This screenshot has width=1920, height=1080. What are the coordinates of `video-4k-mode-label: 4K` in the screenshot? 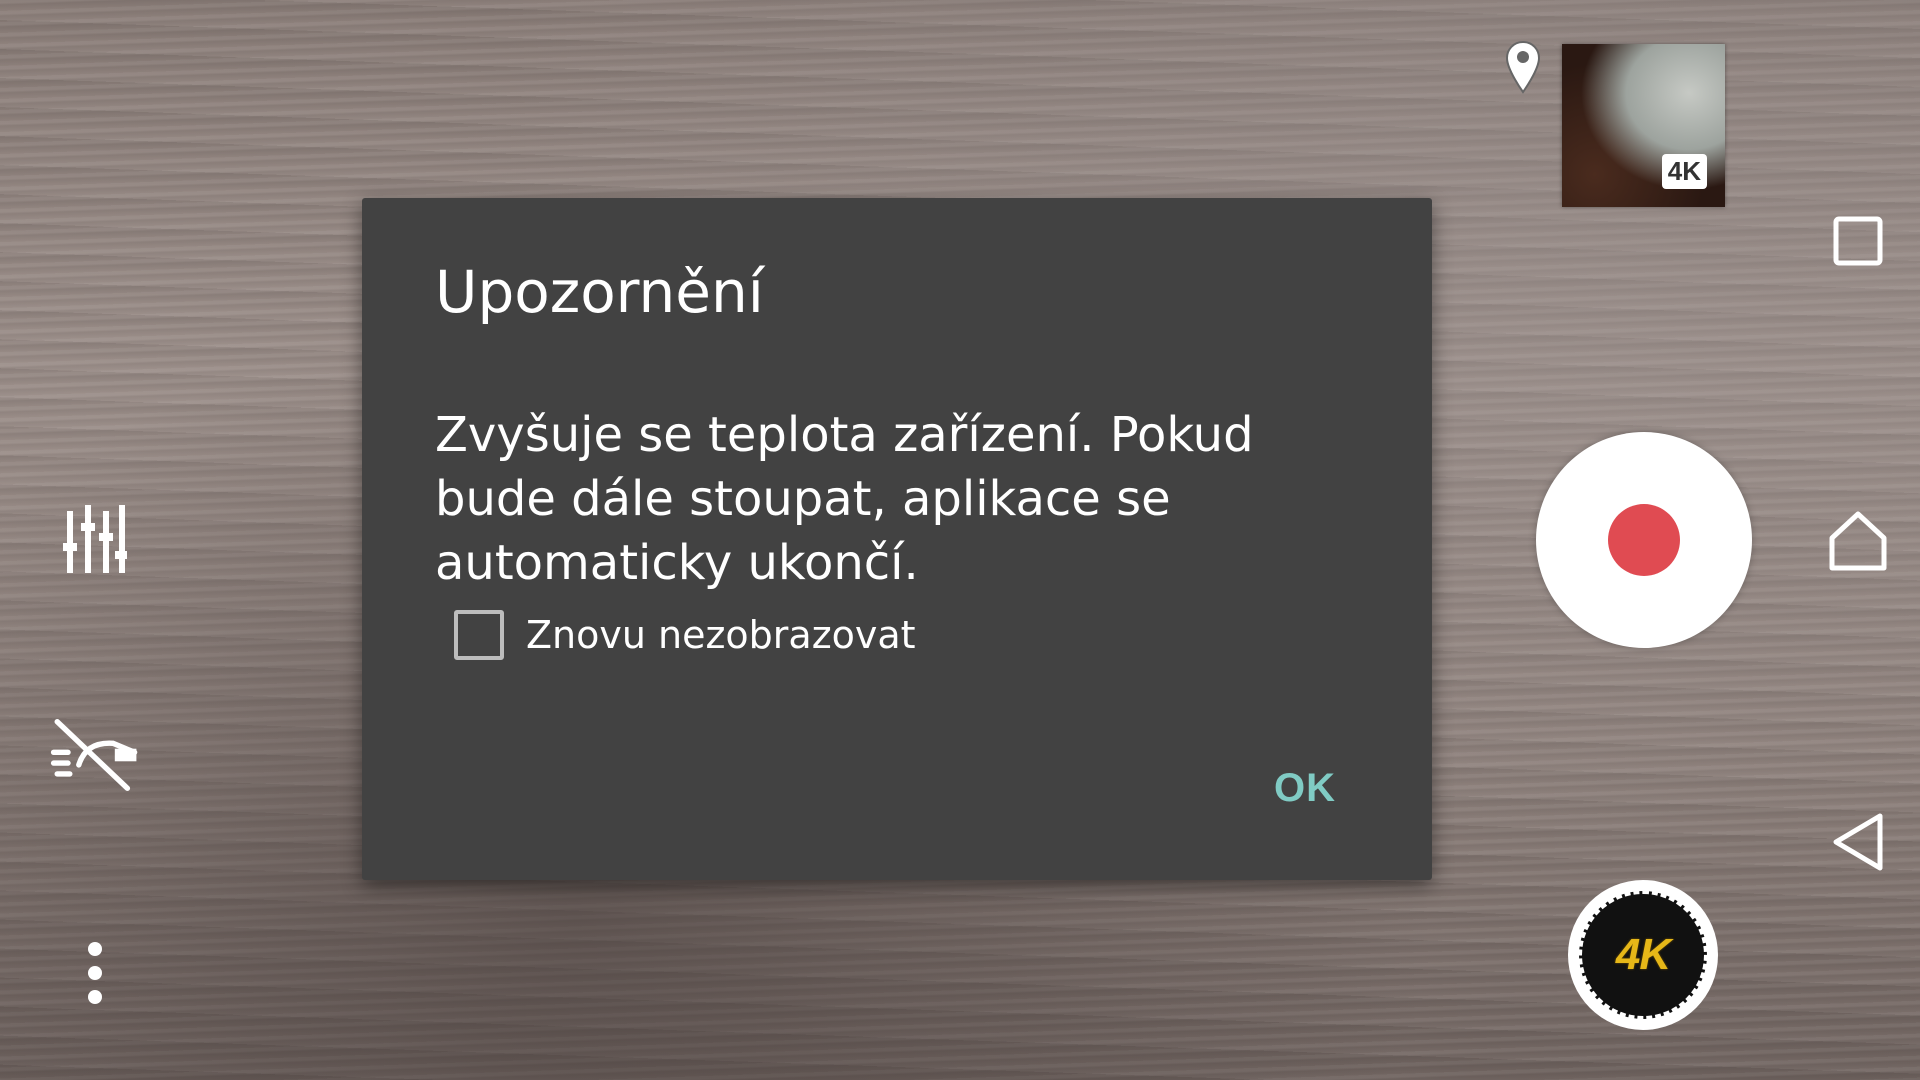 It's located at (1643, 954).